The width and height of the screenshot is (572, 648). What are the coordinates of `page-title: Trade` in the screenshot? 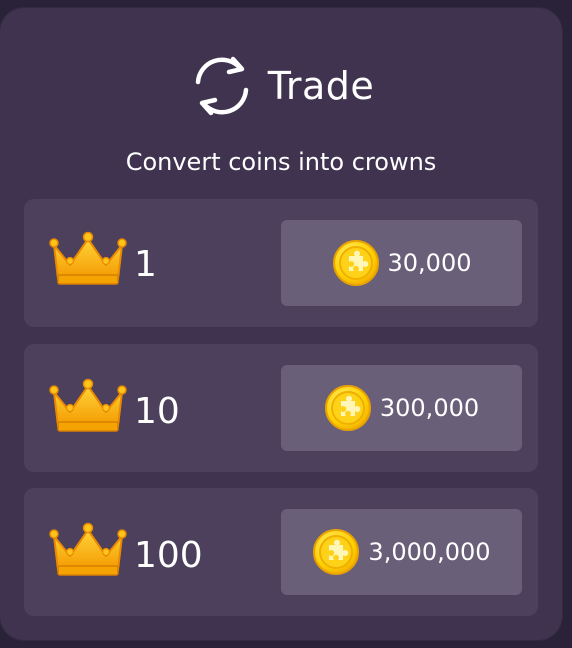 It's located at (321, 86).